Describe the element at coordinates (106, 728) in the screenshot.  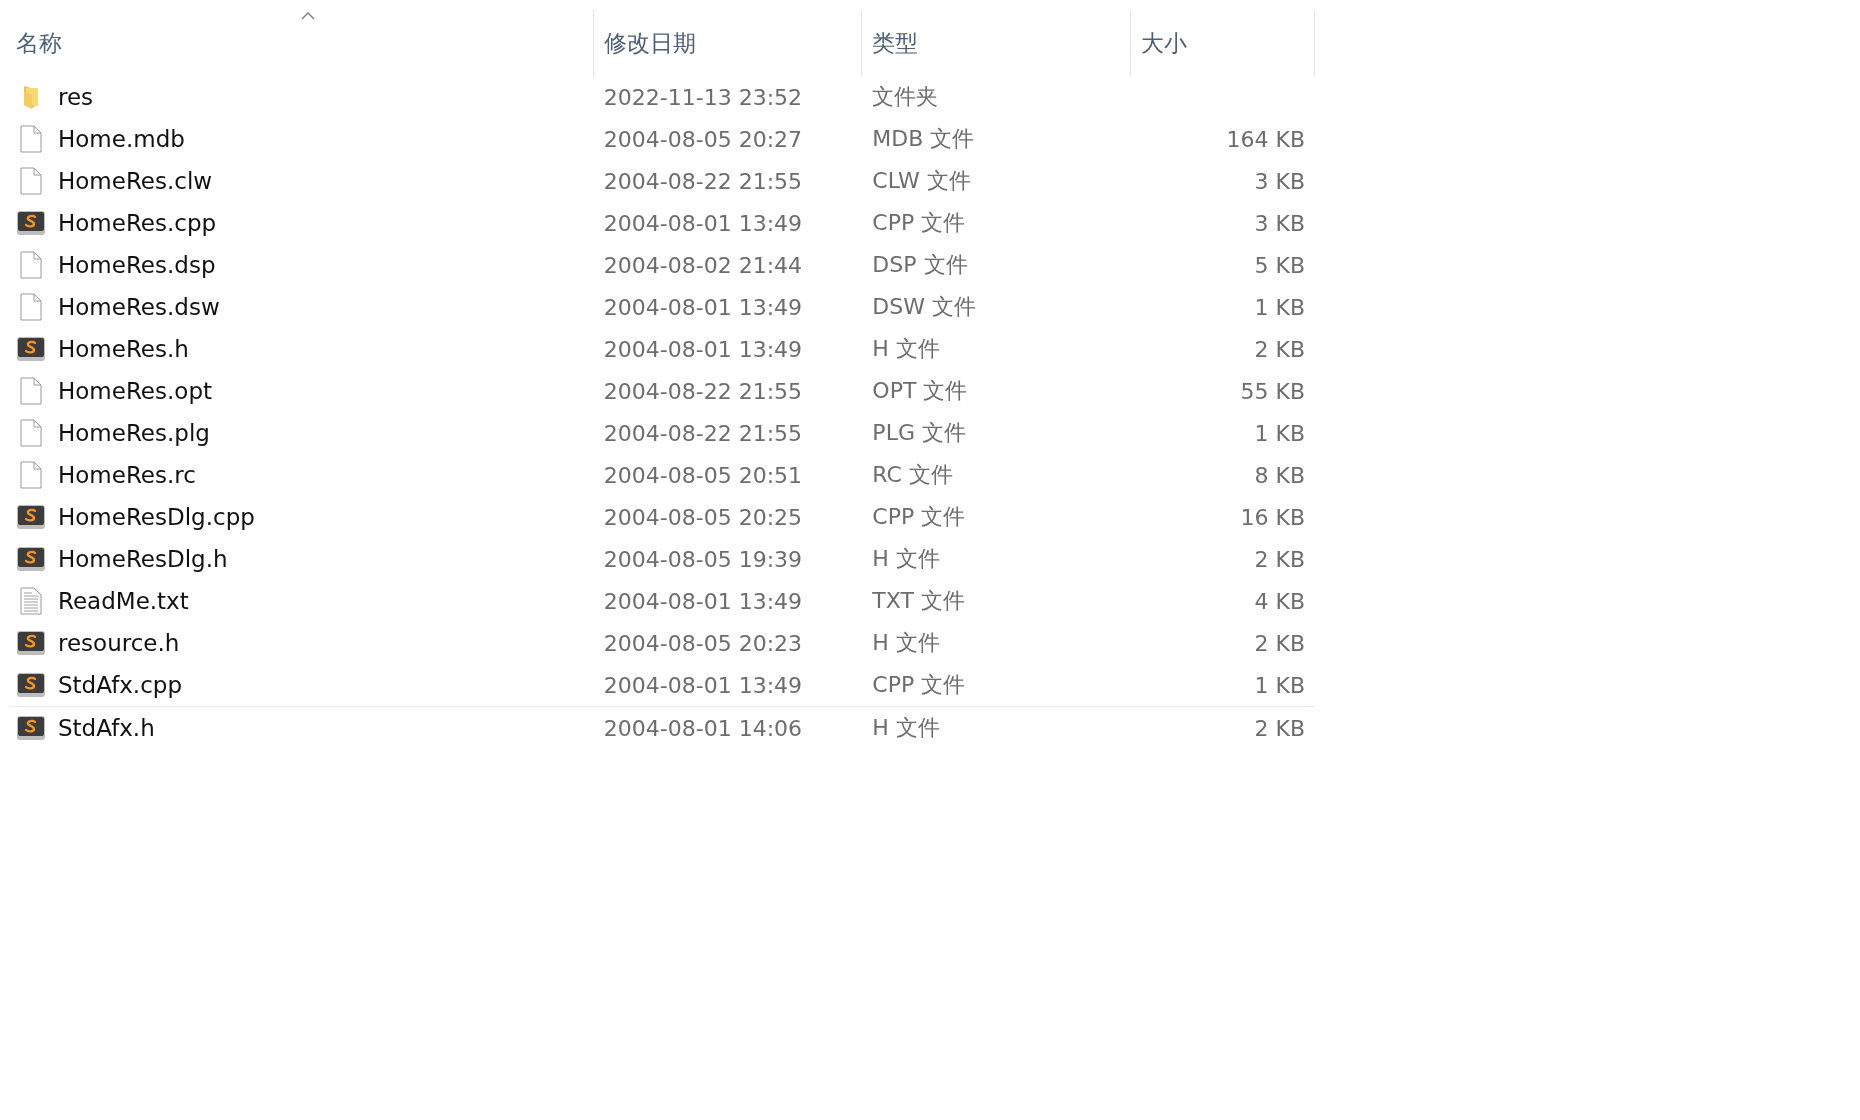
I see `file-name: StdAfx.h` at that location.